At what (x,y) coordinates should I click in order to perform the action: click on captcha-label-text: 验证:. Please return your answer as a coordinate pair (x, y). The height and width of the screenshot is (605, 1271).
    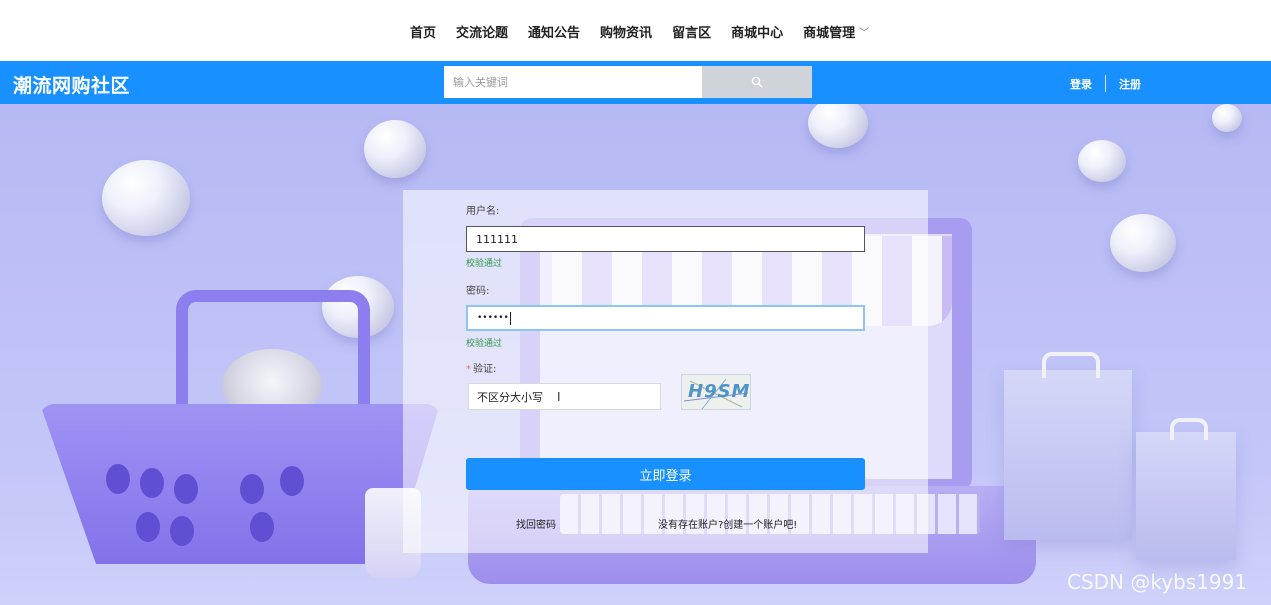
    Looking at the image, I should click on (485, 369).